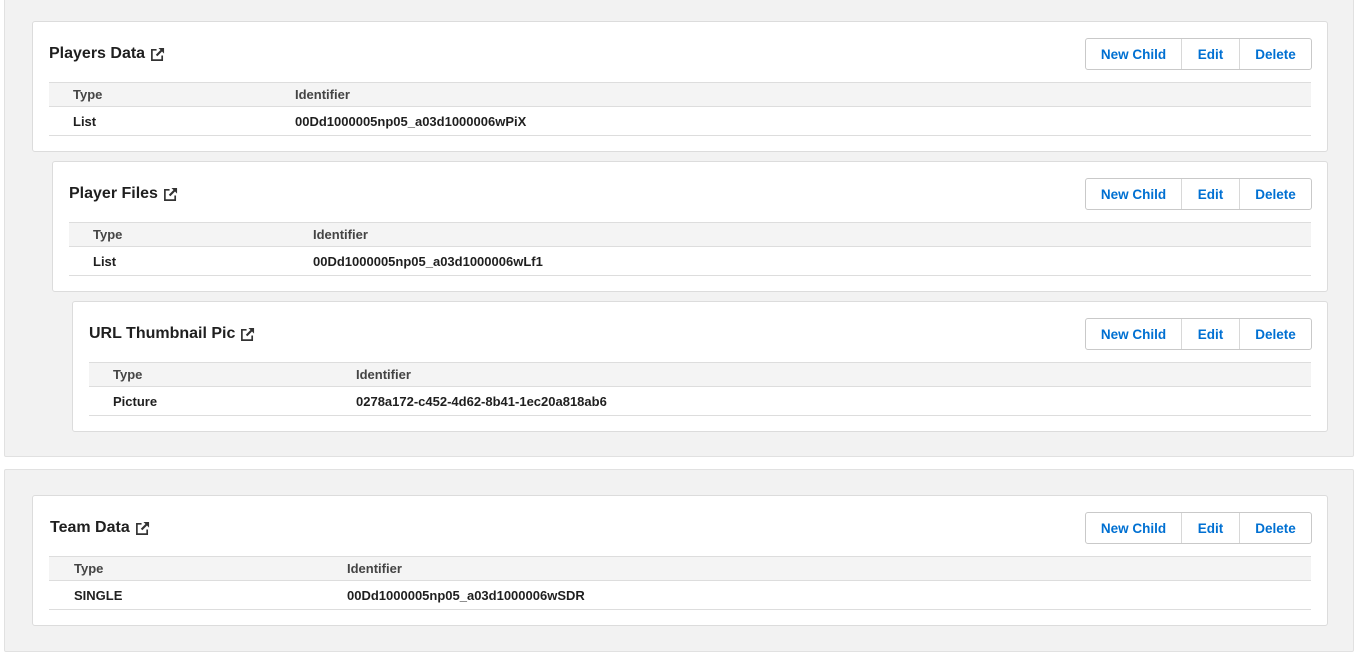 This screenshot has height=667, width=1358. Describe the element at coordinates (481, 401) in the screenshot. I see `identifier-value: 0278a172-c452-4d62-8b41-1ec20a818ab6` at that location.